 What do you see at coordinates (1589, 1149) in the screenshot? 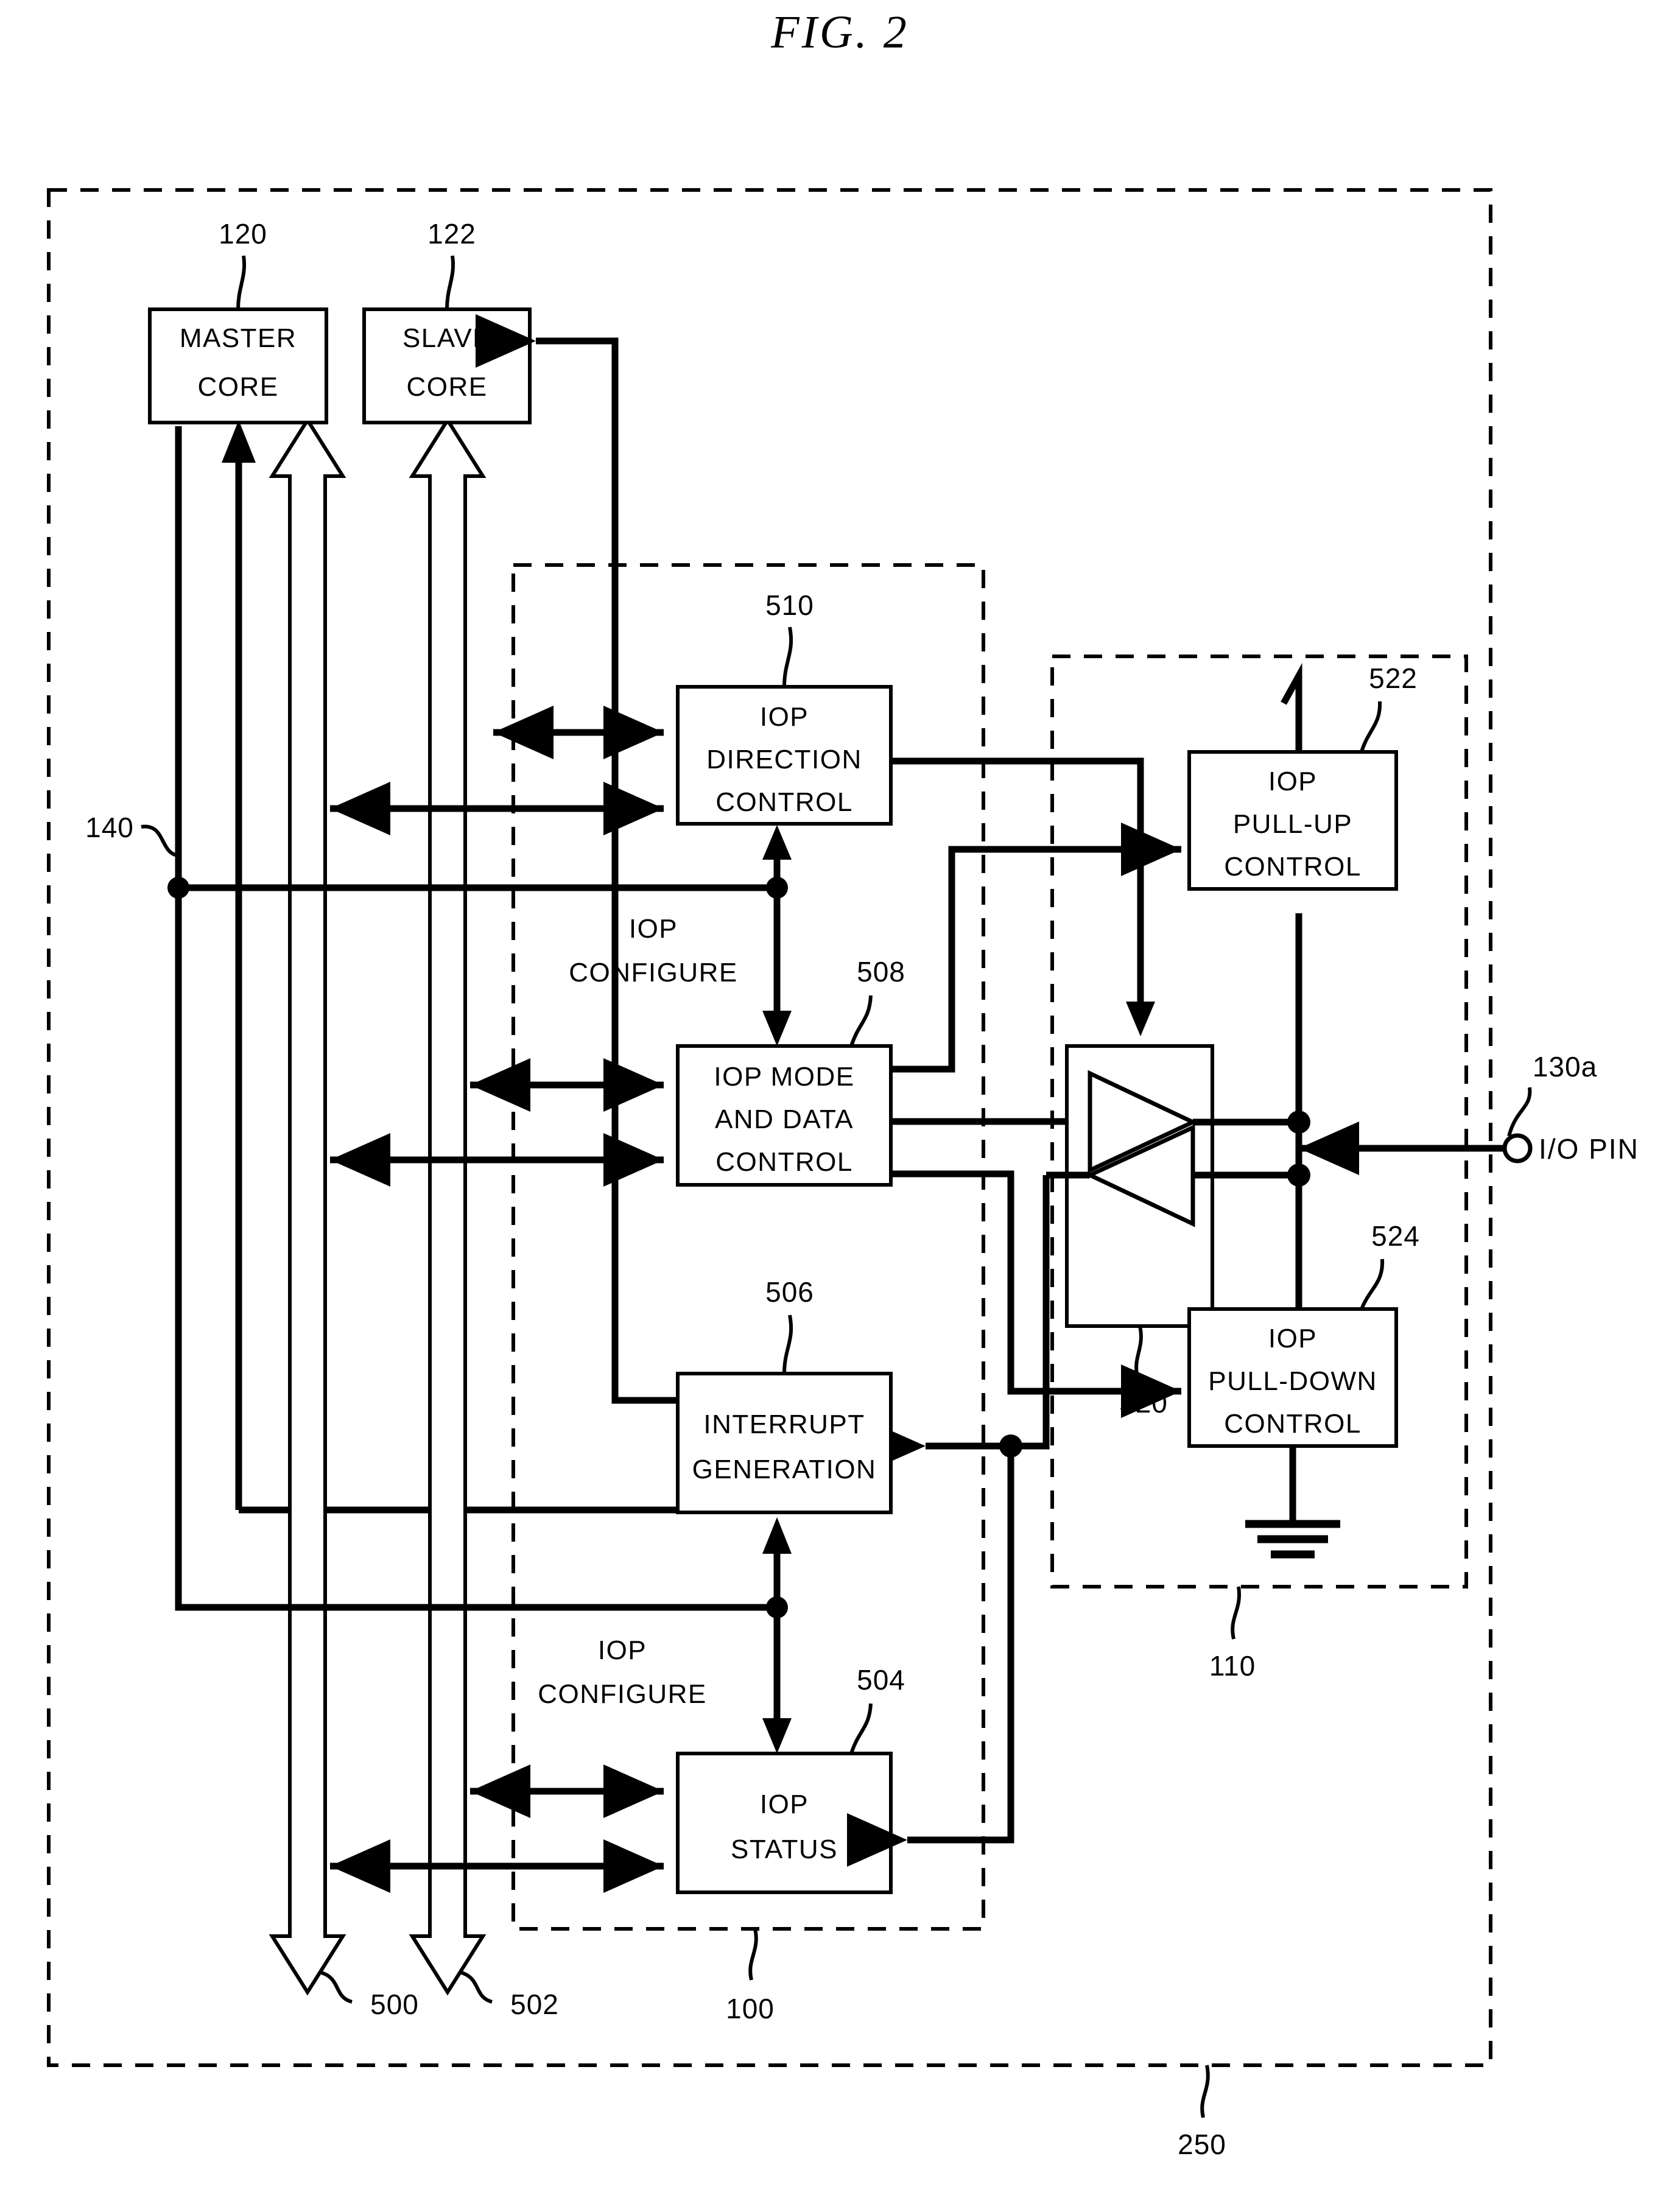
I see `io-pin-label: I/O PIN` at bounding box center [1589, 1149].